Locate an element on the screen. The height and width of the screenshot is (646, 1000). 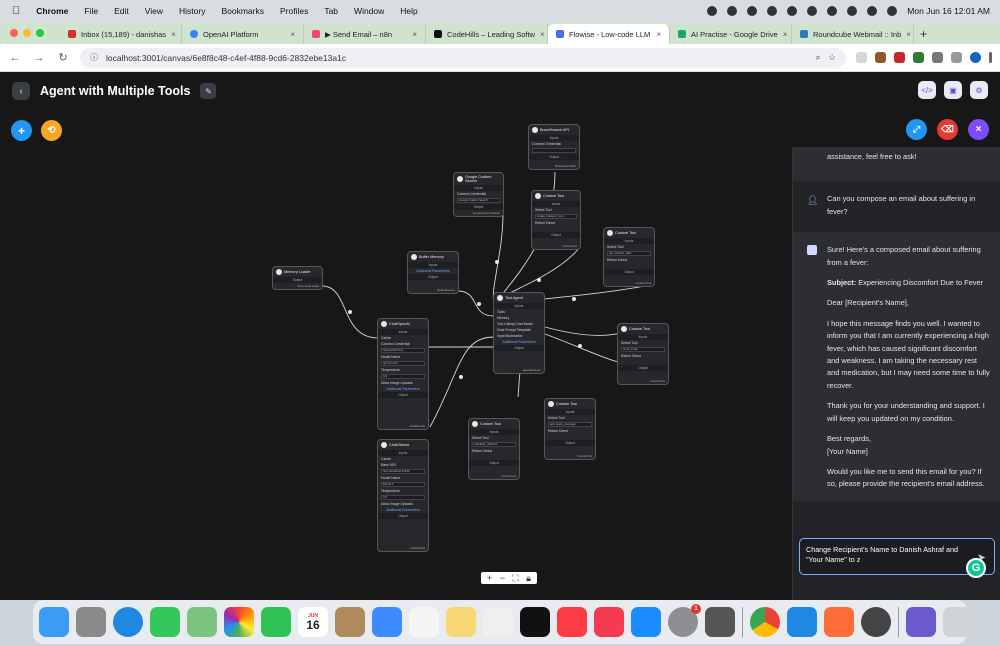
model-select: gpt-4.1-mini is located at coordinates (403, 363).